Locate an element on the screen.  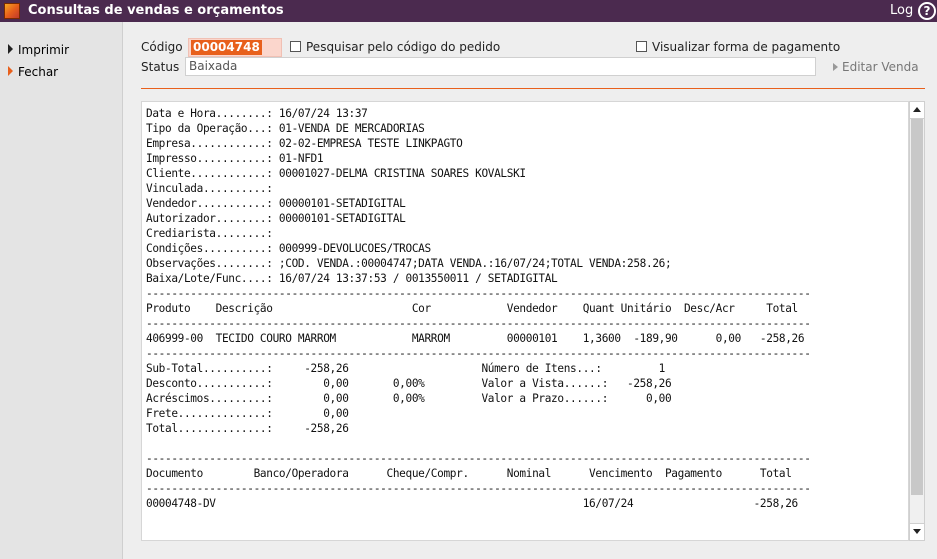
log-link: Log is located at coordinates (901, 10).